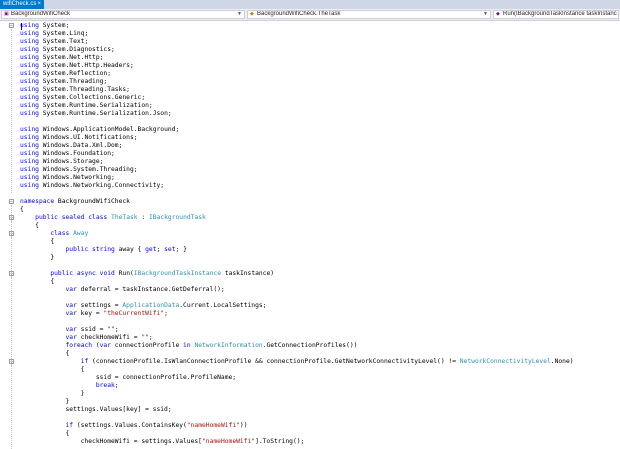  What do you see at coordinates (61, 58) in the screenshot?
I see `code-line: using System.Net.Http;` at bounding box center [61, 58].